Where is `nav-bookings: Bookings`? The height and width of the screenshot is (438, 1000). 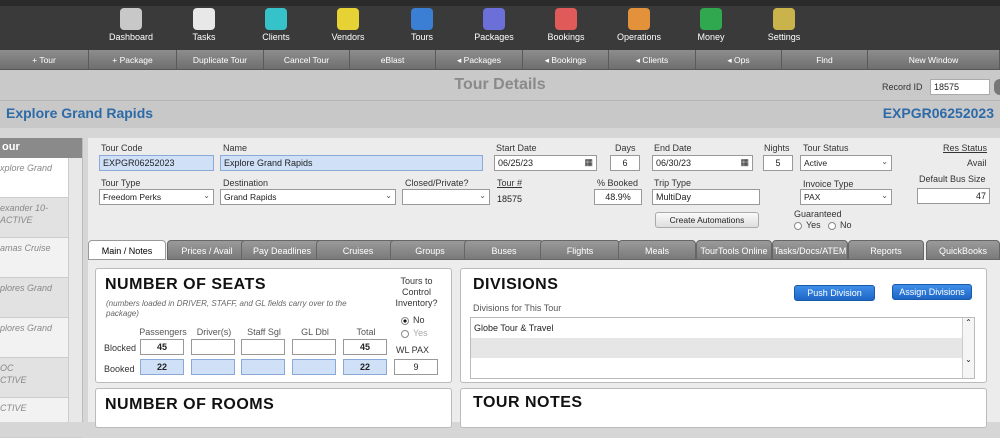 nav-bookings: Bookings is located at coordinates (566, 25).